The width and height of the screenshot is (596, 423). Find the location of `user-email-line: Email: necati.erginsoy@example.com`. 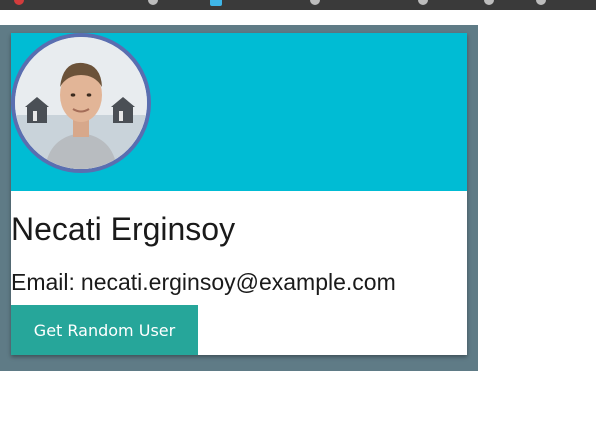

user-email-line: Email: necati.erginsoy@example.com is located at coordinates (203, 282).